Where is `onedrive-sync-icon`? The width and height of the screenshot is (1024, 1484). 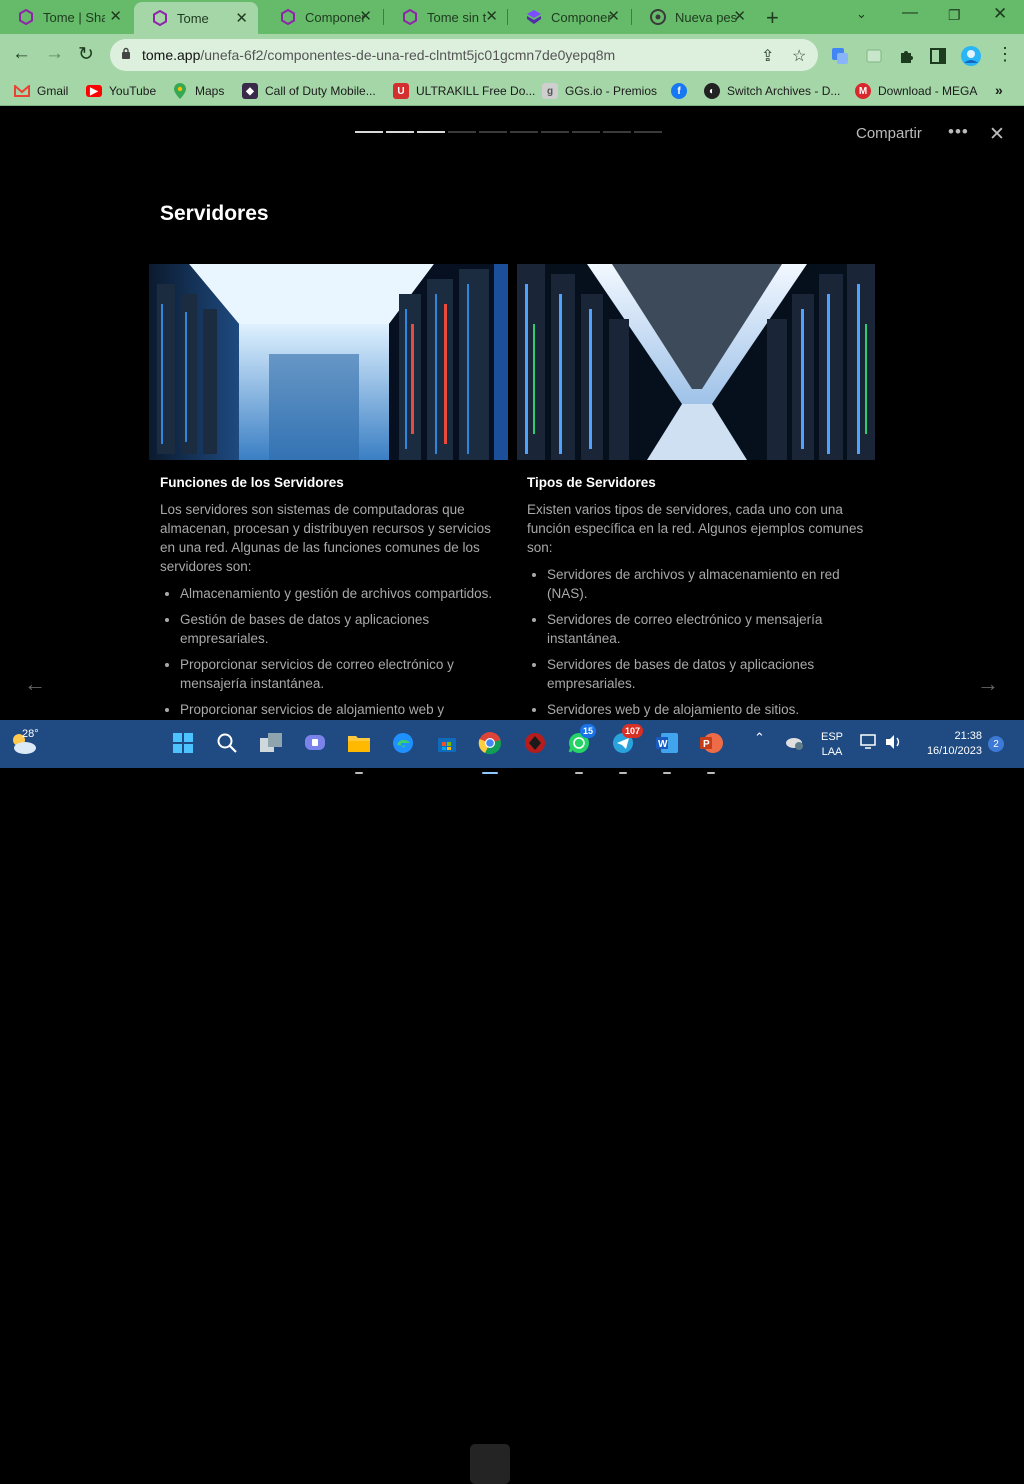
onedrive-sync-icon is located at coordinates (794, 742).